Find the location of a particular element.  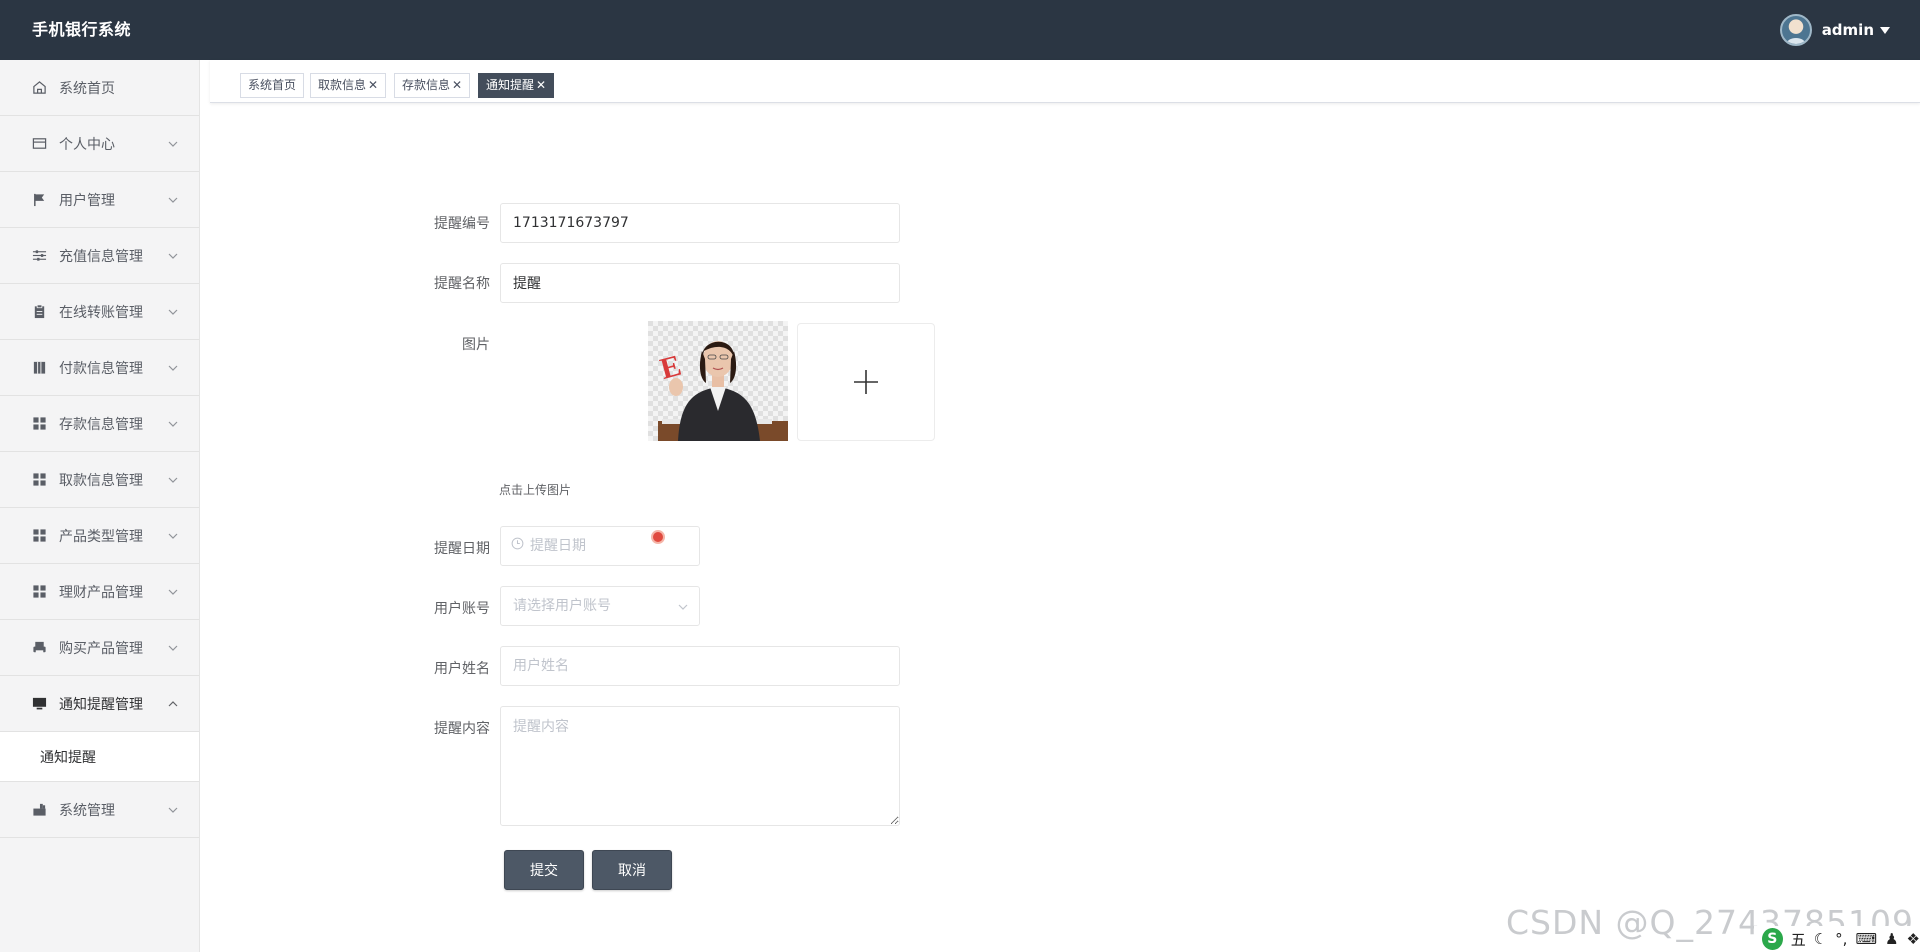

ime-mode-label: 五 is located at coordinates (1798, 939).